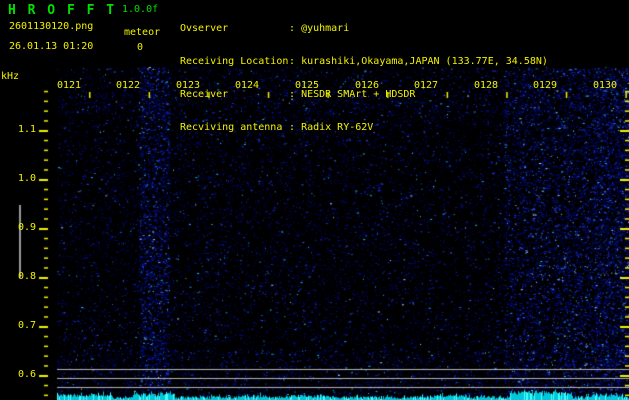 Image resolution: width=629 pixels, height=400 pixels. Describe the element at coordinates (140, 9) in the screenshot. I see `version-label: 1.0.0f` at that location.